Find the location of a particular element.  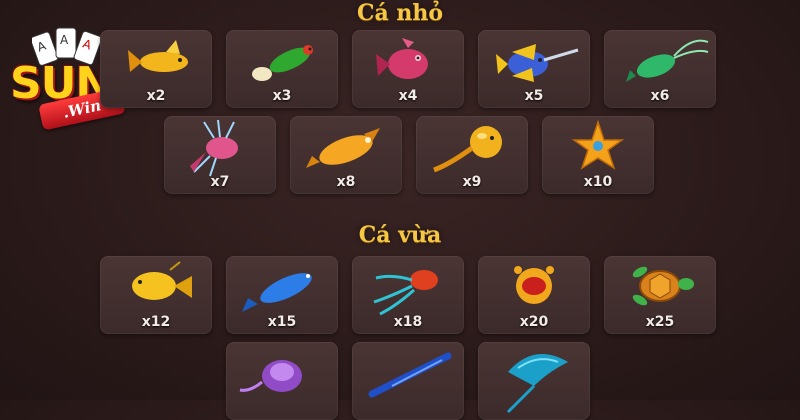

multiplier-label: x4 is located at coordinates (408, 96).